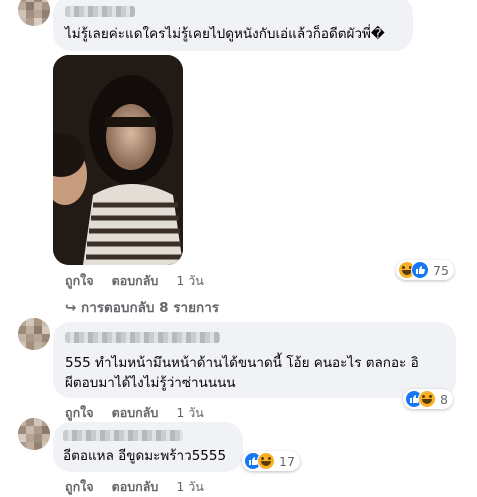  What do you see at coordinates (287, 461) in the screenshot?
I see `reaction-count: 17` at bounding box center [287, 461].